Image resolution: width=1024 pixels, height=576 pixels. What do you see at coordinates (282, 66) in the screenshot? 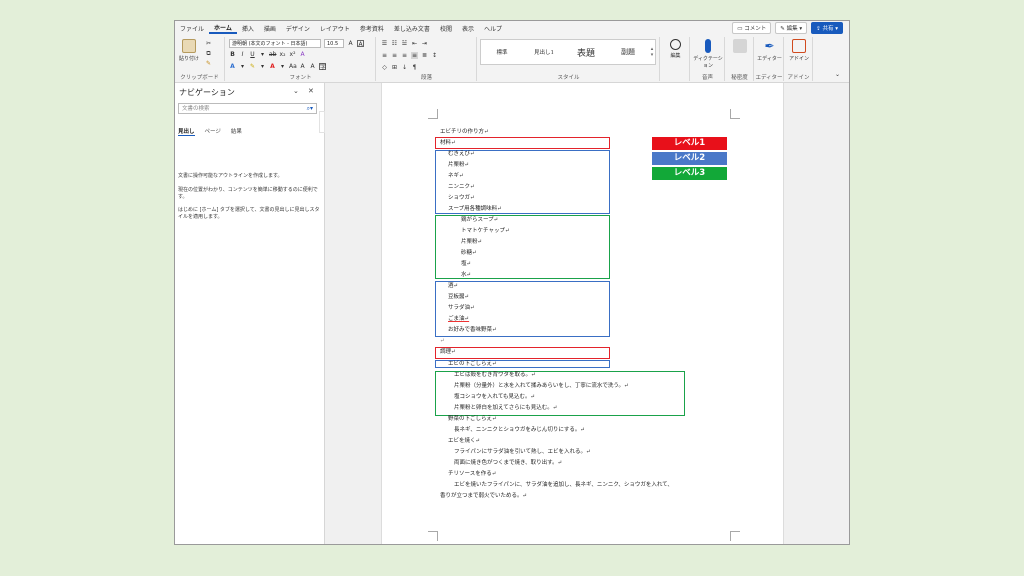
I see `font-color-dropdown-icon: ▾` at bounding box center [282, 66].